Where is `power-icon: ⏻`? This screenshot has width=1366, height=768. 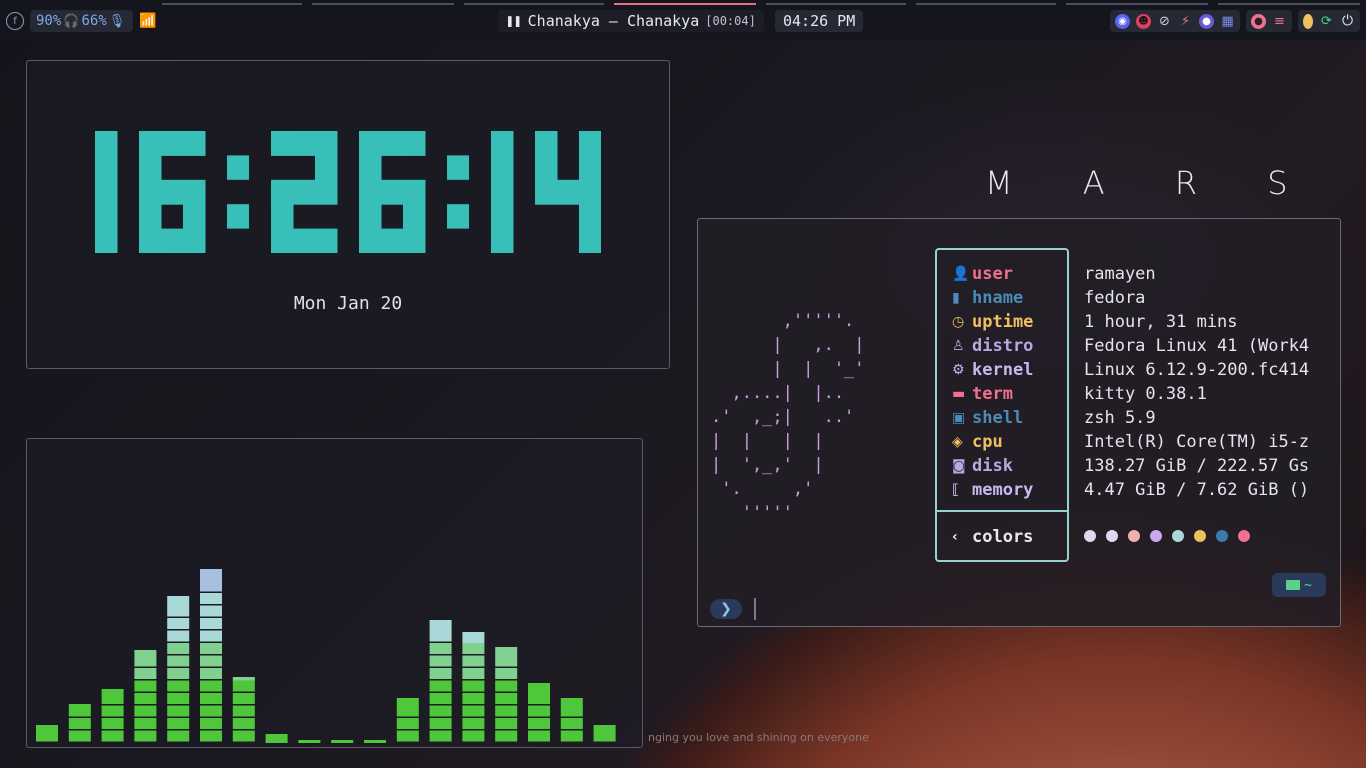
power-icon: ⏻ is located at coordinates (1347, 21).